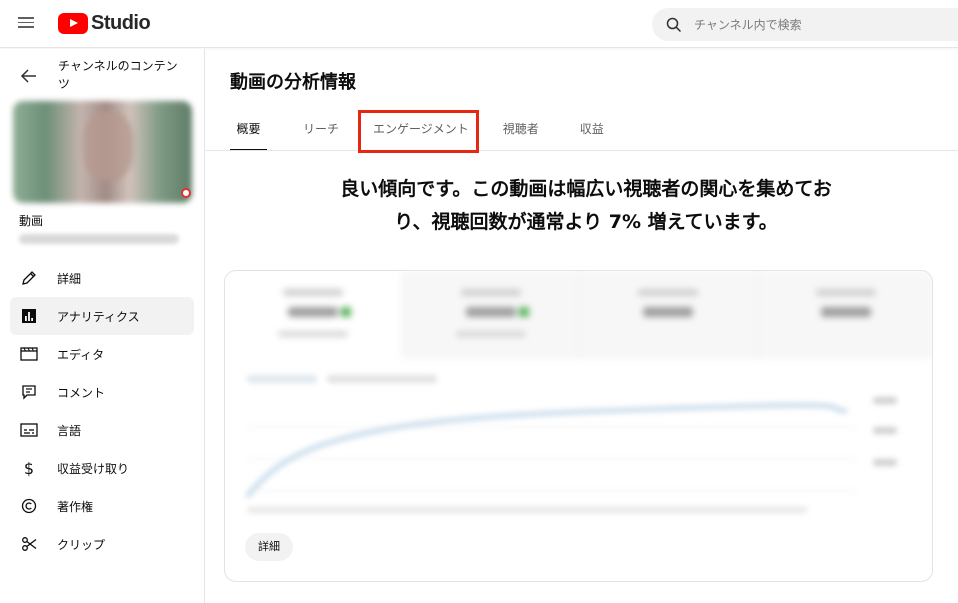 This screenshot has width=958, height=603. Describe the element at coordinates (269, 547) in the screenshot. I see `detail-button: 詳細` at that location.